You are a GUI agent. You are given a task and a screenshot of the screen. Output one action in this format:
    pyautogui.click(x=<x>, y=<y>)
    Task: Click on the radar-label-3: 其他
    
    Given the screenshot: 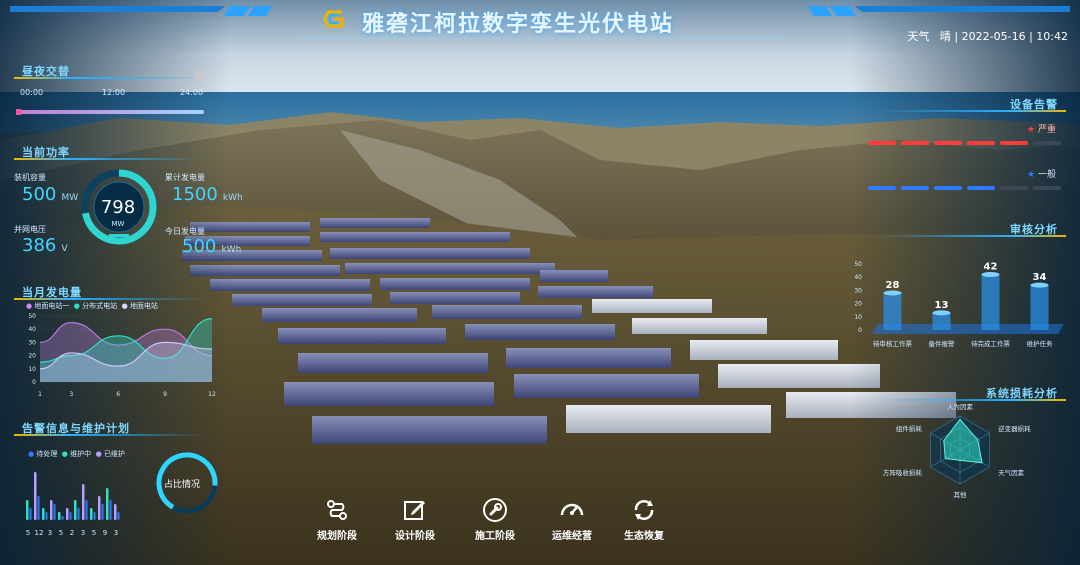 What is the action you would take?
    pyautogui.click(x=961, y=494)
    